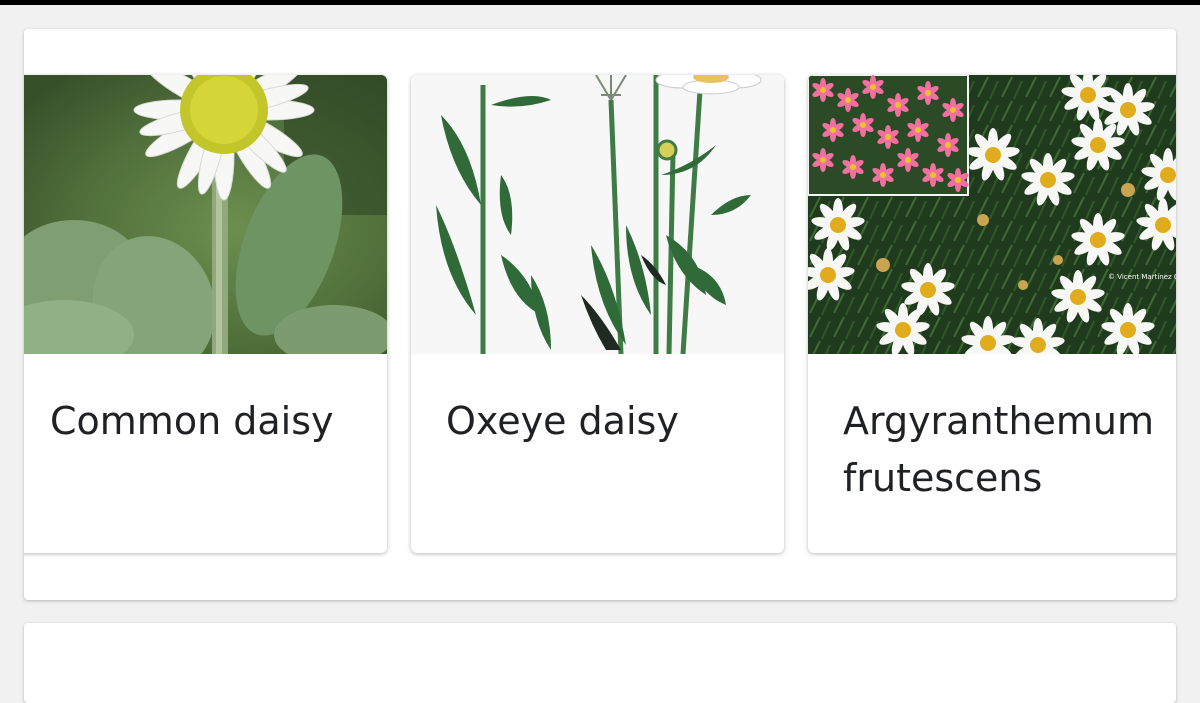 The height and width of the screenshot is (703, 1200). What do you see at coordinates (999, 449) in the screenshot?
I see `card-title: Argyranthemum frutescens` at bounding box center [999, 449].